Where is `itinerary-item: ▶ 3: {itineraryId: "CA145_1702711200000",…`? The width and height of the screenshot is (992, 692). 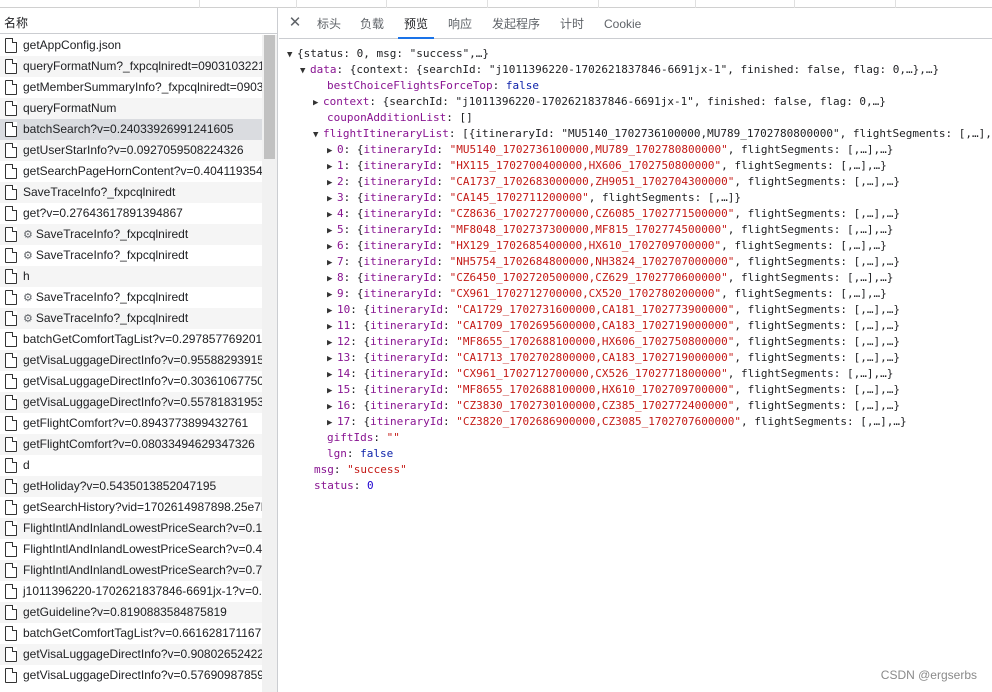
itinerary-item: ▶ 3: {itineraryId: "CA145_1702711200000",… is located at coordinates (534, 198).